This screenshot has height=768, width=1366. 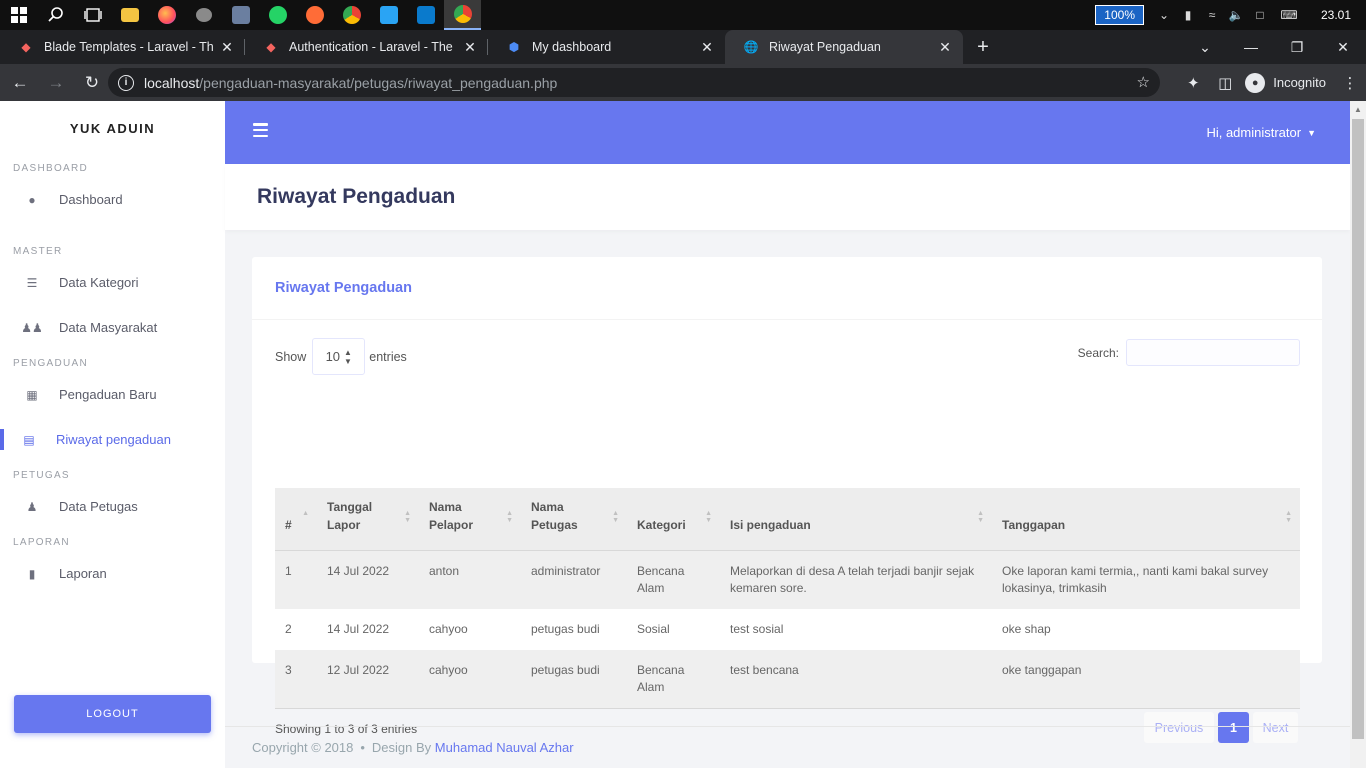 I want to click on sidebar-item-label: Laporan, so click(x=83, y=573).